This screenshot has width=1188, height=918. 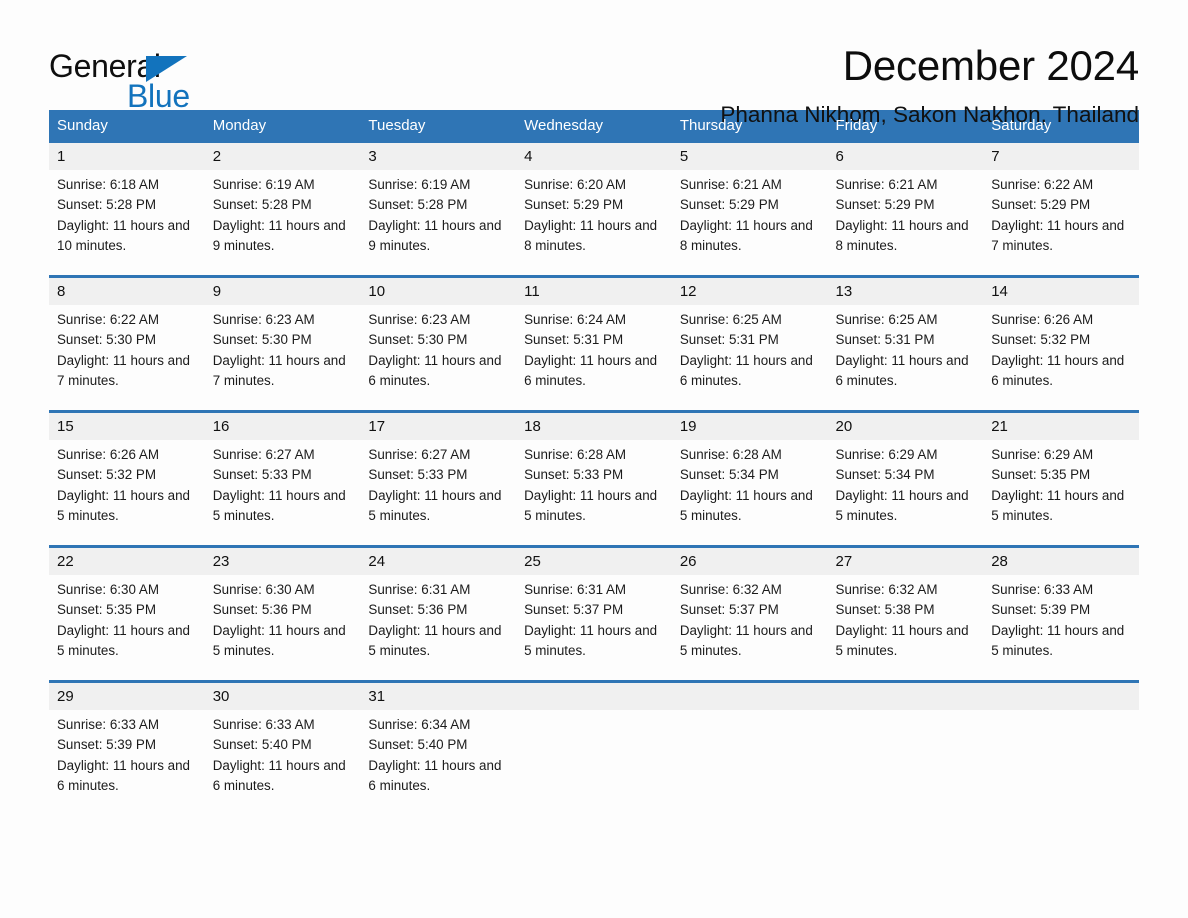 What do you see at coordinates (127, 560) in the screenshot?
I see `date-number: 22` at bounding box center [127, 560].